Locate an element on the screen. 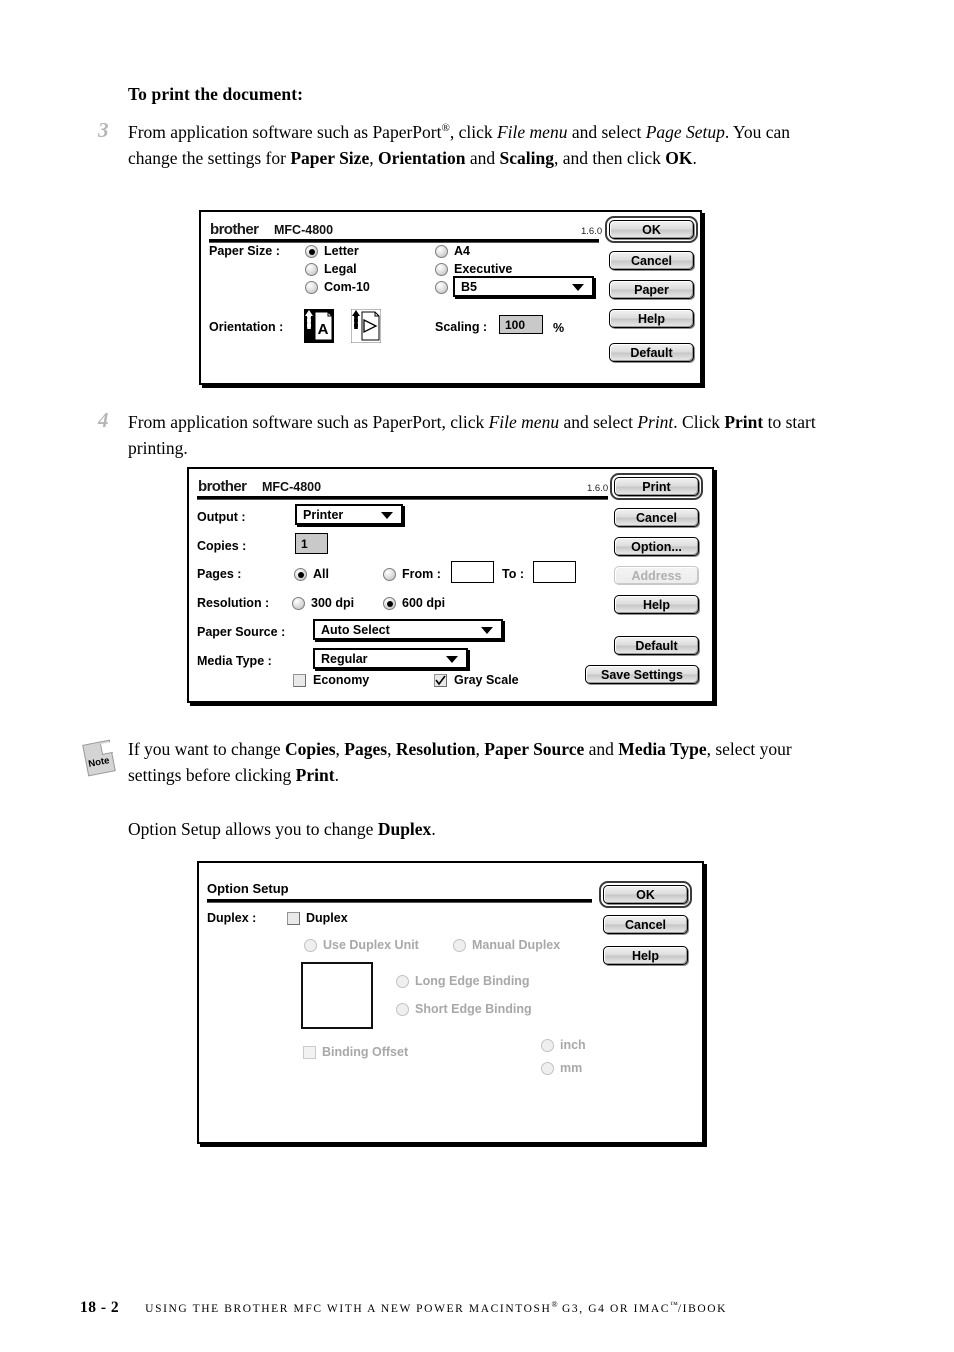 The image size is (954, 1352). note-b-print: Print is located at coordinates (315, 774).